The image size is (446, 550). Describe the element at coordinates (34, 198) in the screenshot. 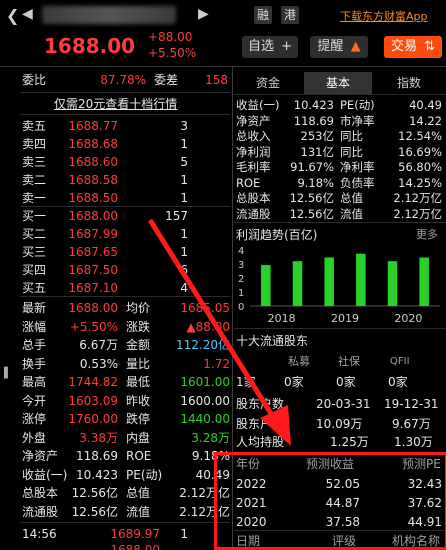

I see `order-label: 卖一` at that location.